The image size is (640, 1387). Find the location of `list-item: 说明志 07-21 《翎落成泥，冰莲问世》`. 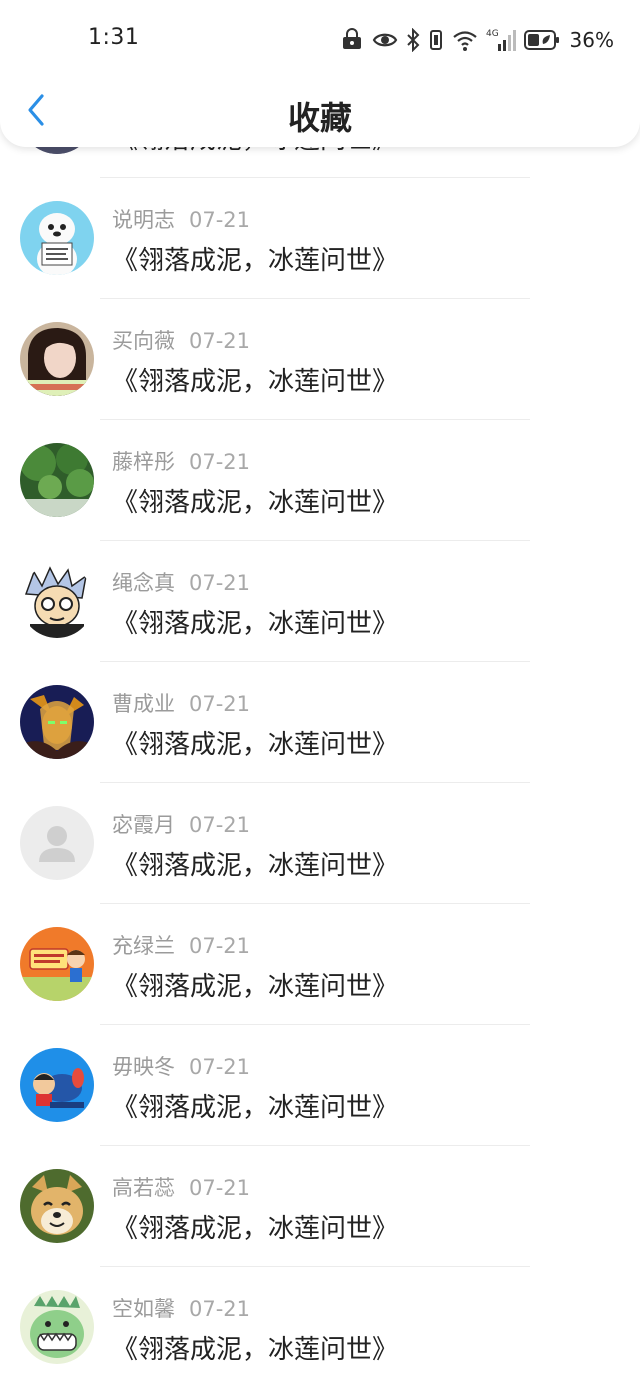

list-item: 说明志 07-21 《翎落成泥，冰莲问世》 is located at coordinates (320, 238).